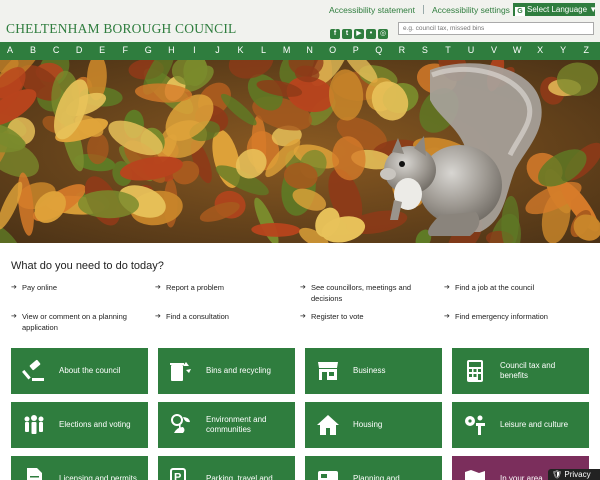 The height and width of the screenshot is (480, 600). I want to click on az-letter-q: Q, so click(379, 50).